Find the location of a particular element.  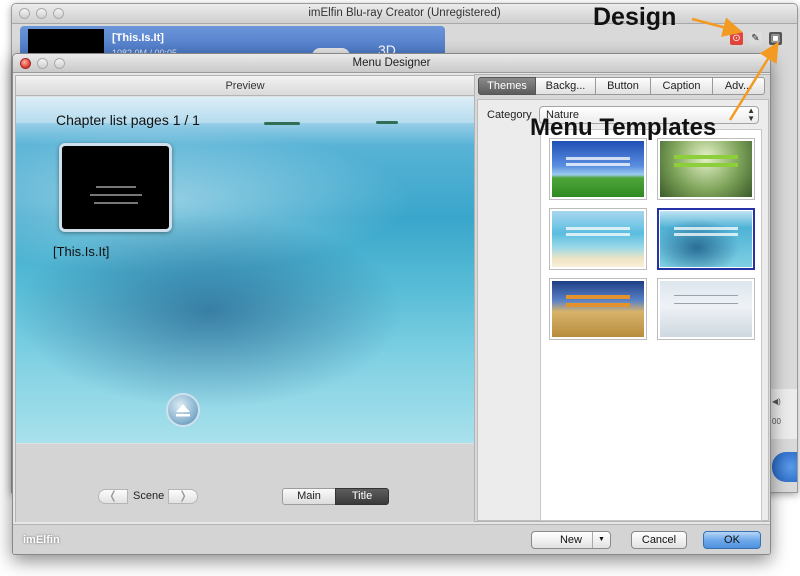

menu-templates-icon: ▣ is located at coordinates (775, 38).